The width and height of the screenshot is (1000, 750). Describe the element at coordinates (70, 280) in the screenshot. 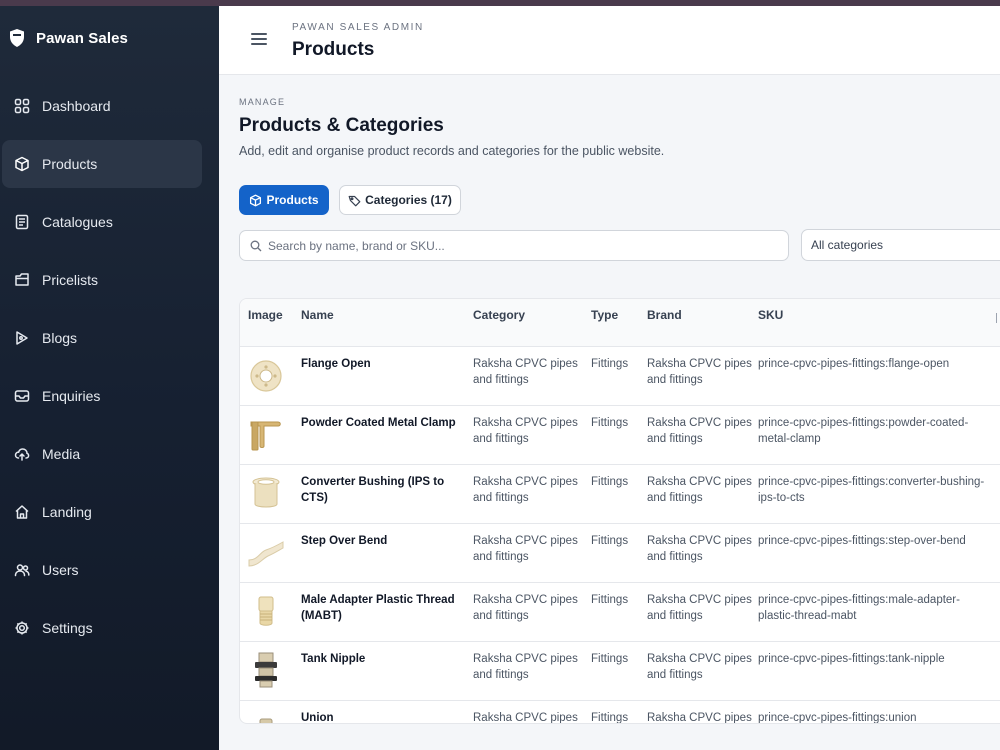

I see `sidebar-item-label: Pricelists` at that location.